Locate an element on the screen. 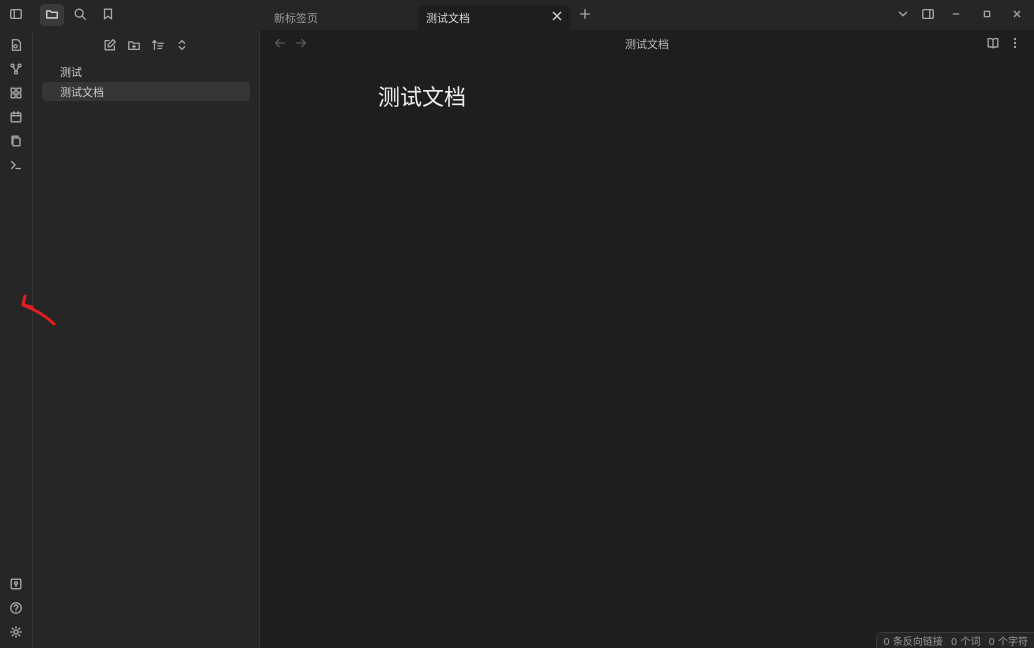  close-tab-button is located at coordinates (557, 17).